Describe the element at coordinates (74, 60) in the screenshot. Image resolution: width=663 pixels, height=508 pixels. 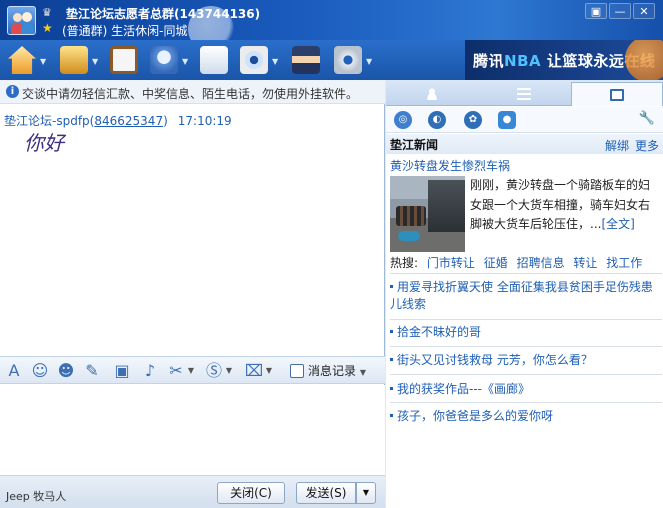
I see `folder-icon` at that location.